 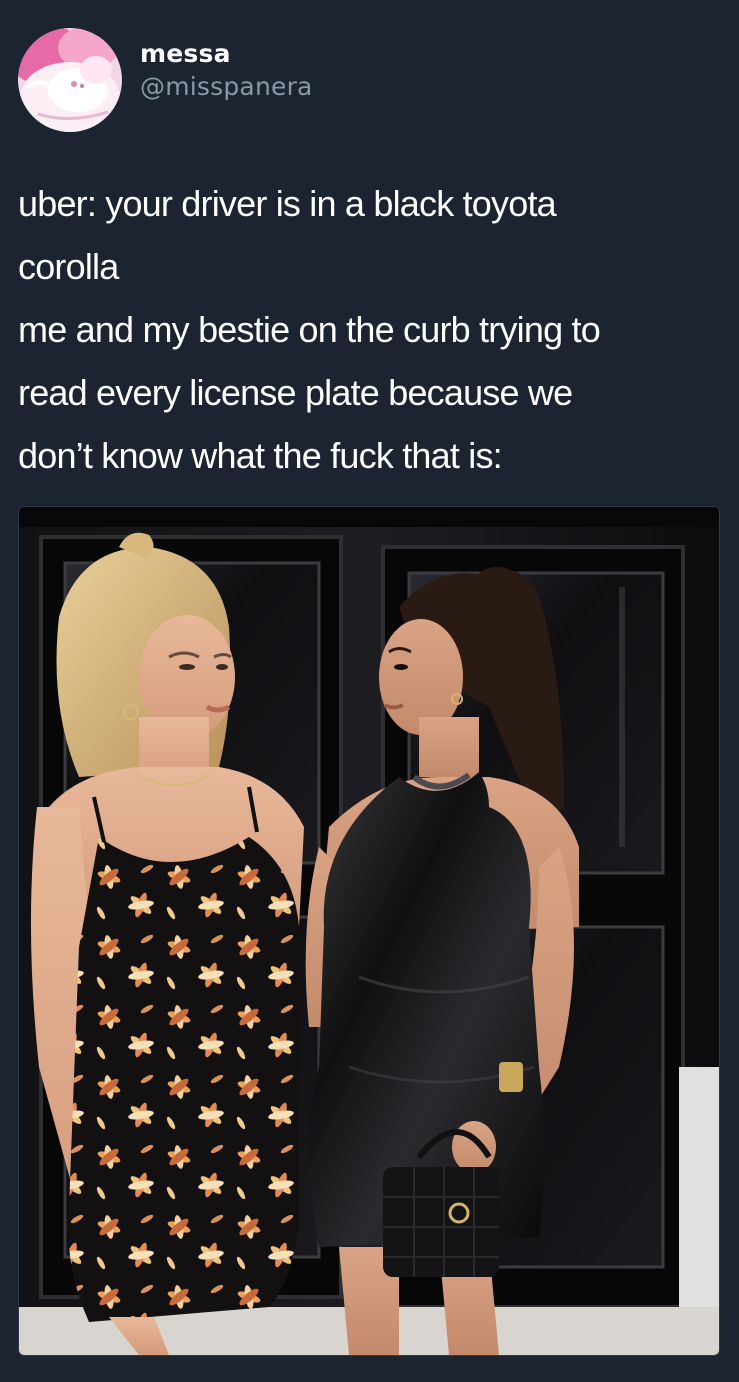 I want to click on tweet-text-line: corolla, so click(x=68, y=266).